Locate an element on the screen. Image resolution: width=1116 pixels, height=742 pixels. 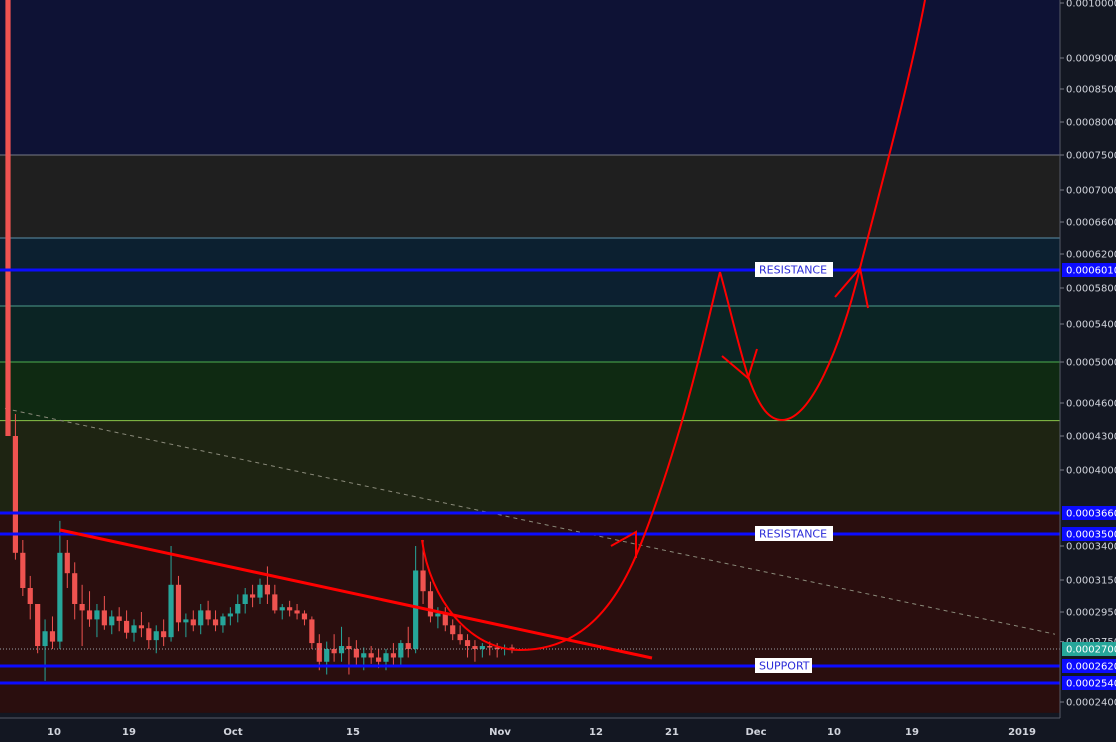
price-tick-label: 0.0005400 is located at coordinates (1091, 325).